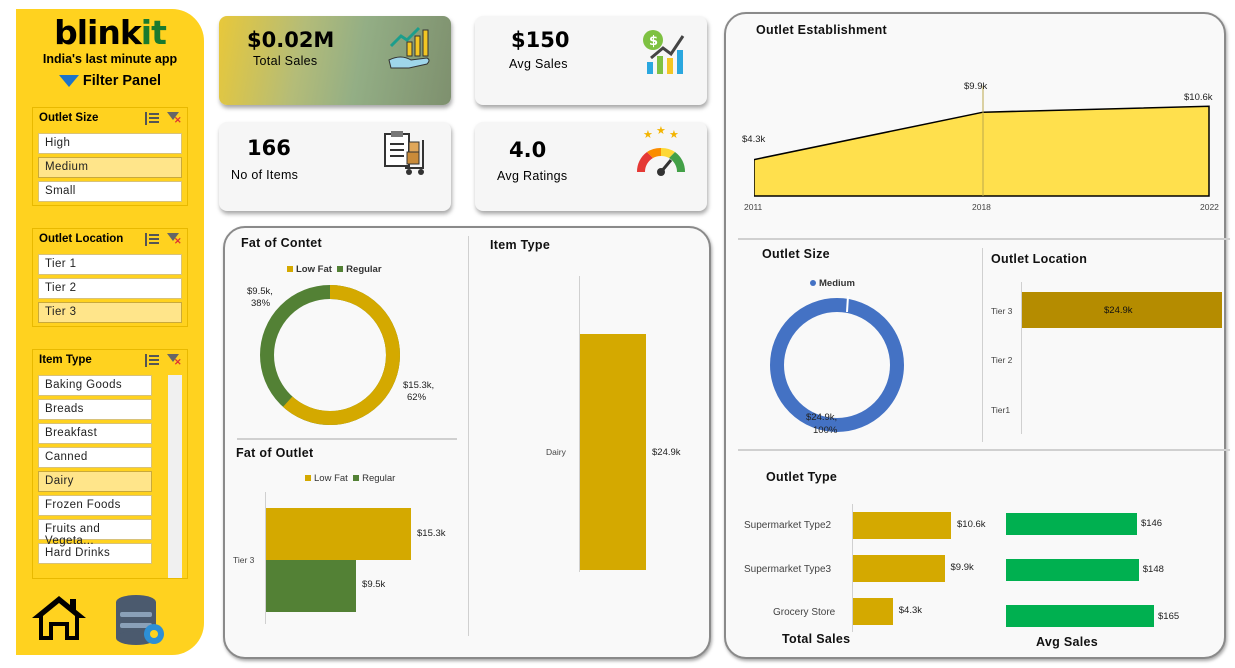  Describe the element at coordinates (175, 476) in the screenshot. I see `item-type-scrollbar` at that location.